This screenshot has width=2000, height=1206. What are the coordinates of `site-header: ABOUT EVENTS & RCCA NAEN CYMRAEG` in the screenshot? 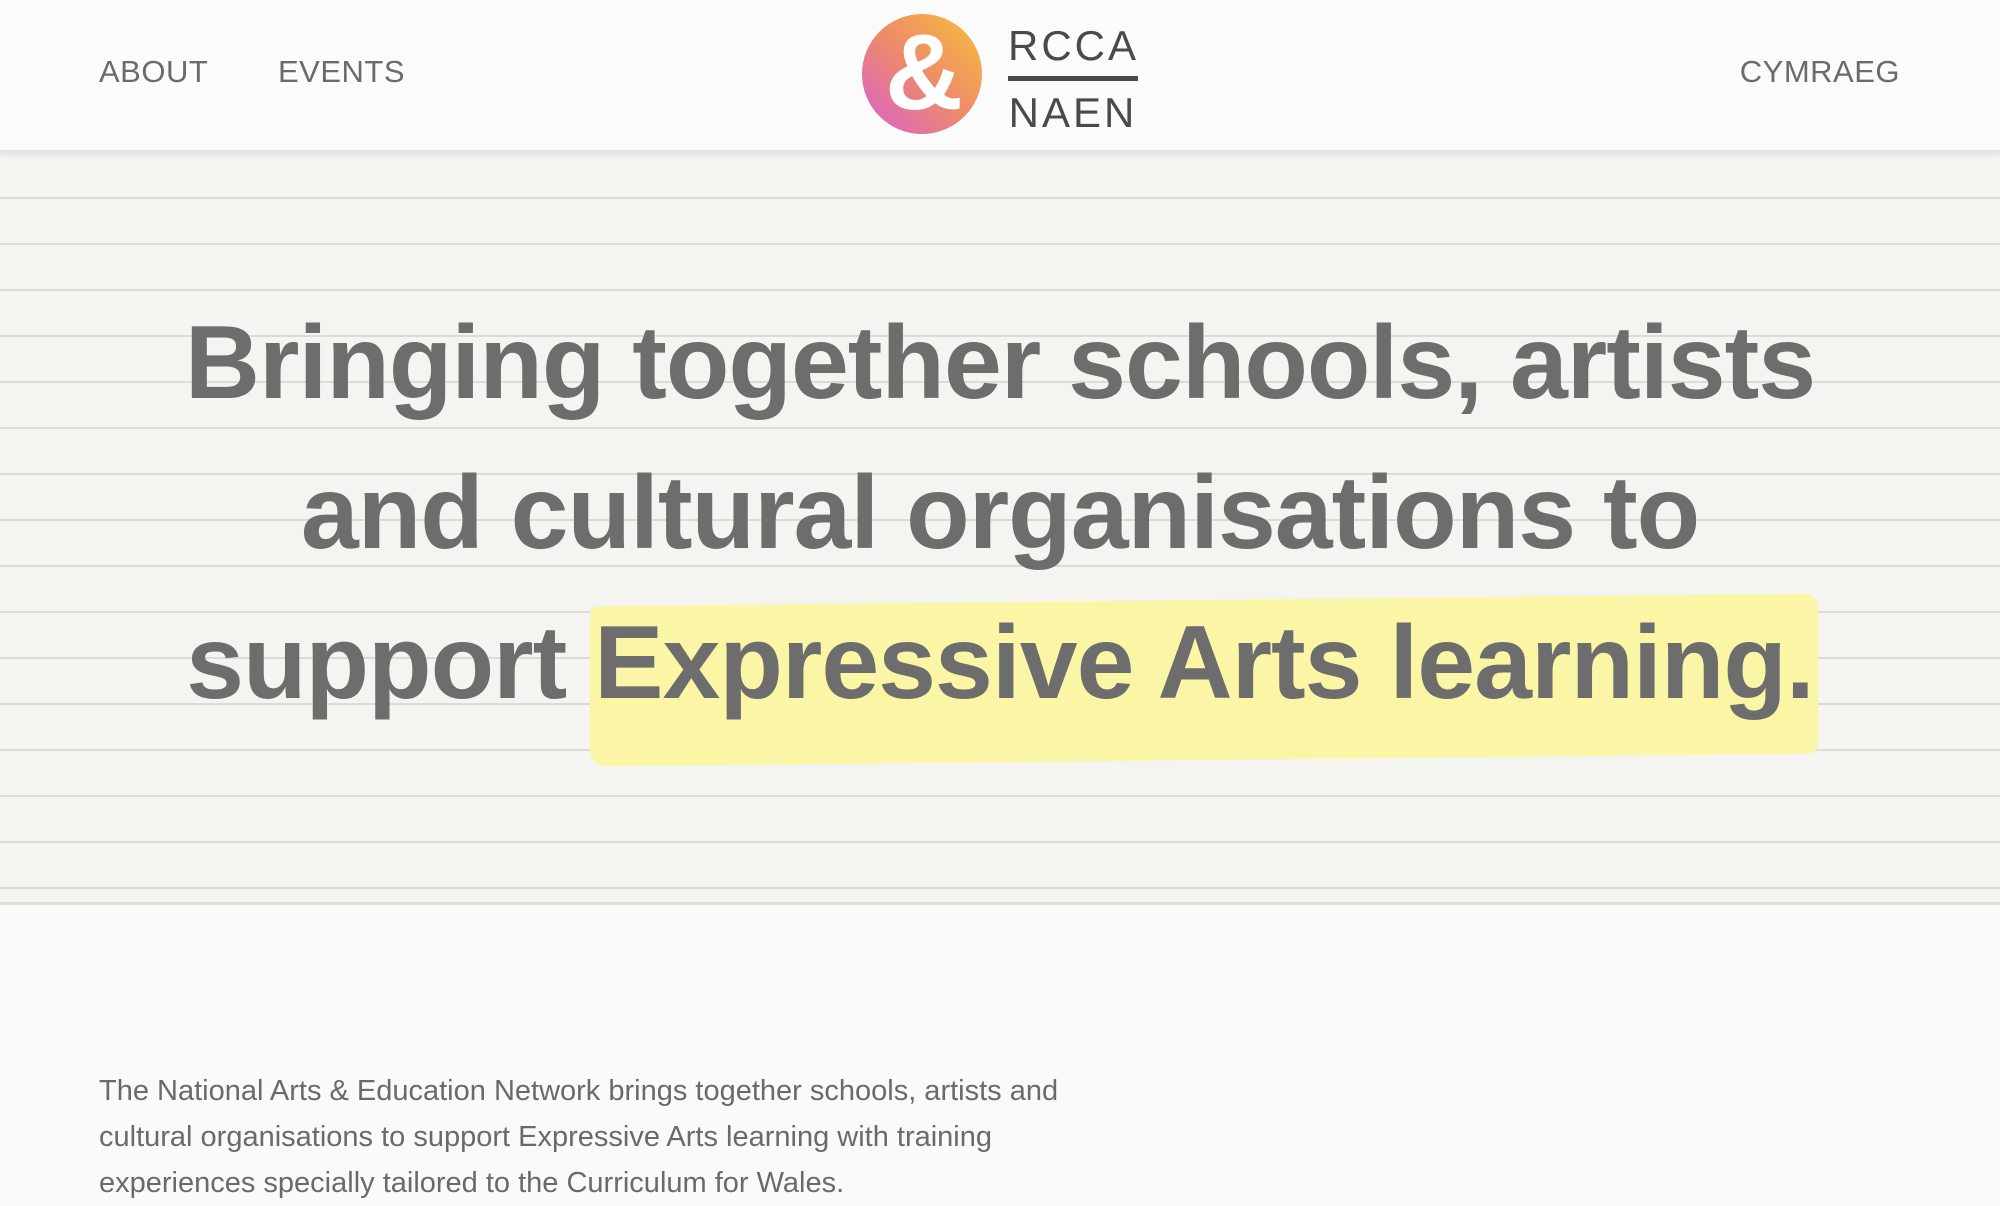 It's located at (1000, 76).